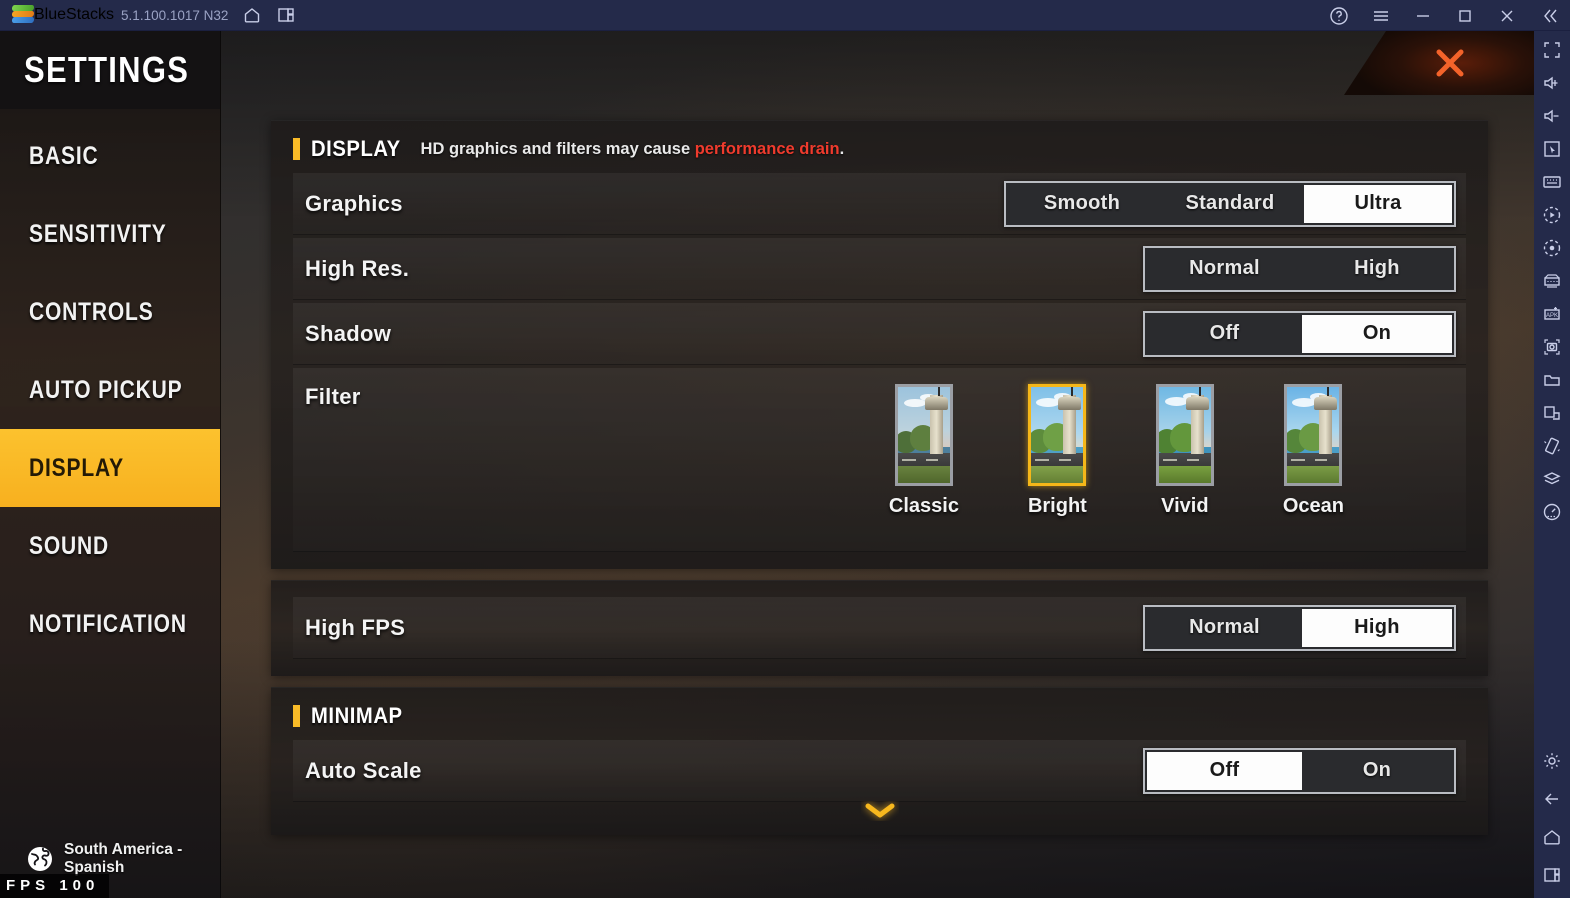 This screenshot has width=1570, height=898. What do you see at coordinates (1313, 506) in the screenshot?
I see `filter-label: Ocean` at bounding box center [1313, 506].